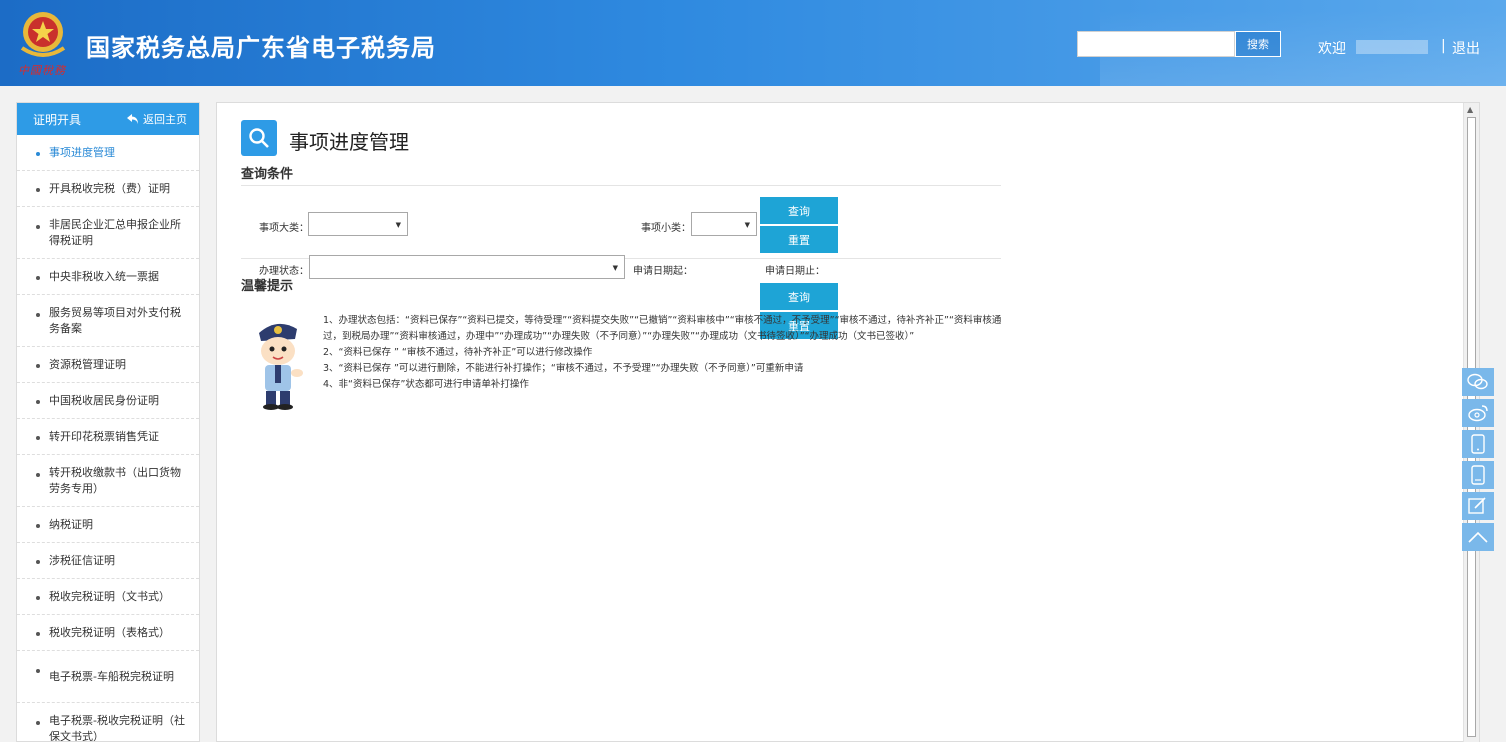 Image resolution: width=1506 pixels, height=742 pixels. What do you see at coordinates (799, 296) in the screenshot?
I see `query-button-duplicate: 查询` at bounding box center [799, 296].